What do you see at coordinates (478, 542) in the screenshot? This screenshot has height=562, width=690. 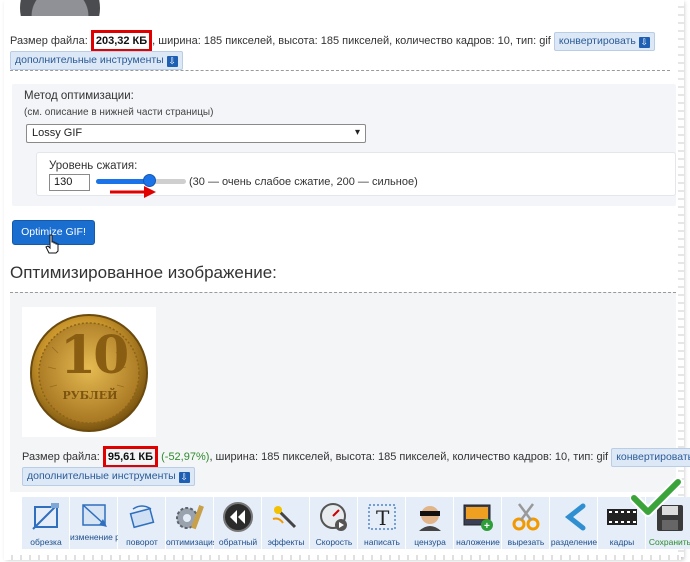 I see `tool-label: наложение` at bounding box center [478, 542].